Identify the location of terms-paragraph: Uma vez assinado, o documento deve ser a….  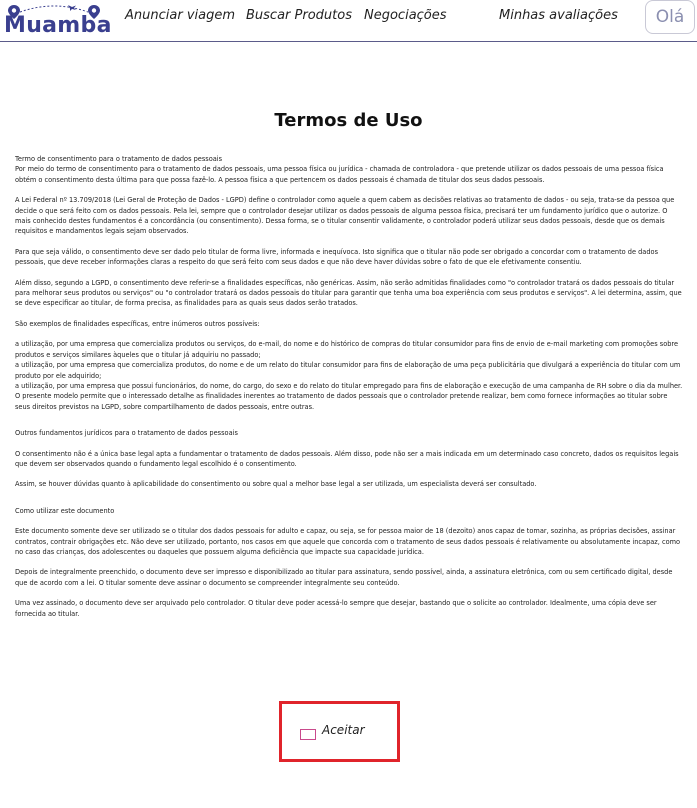
(336, 608).